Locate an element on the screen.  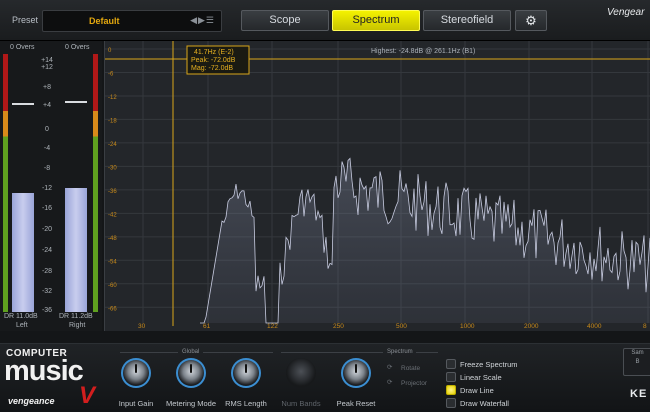
brand-logo: Vengear is located at coordinates (626, 12).